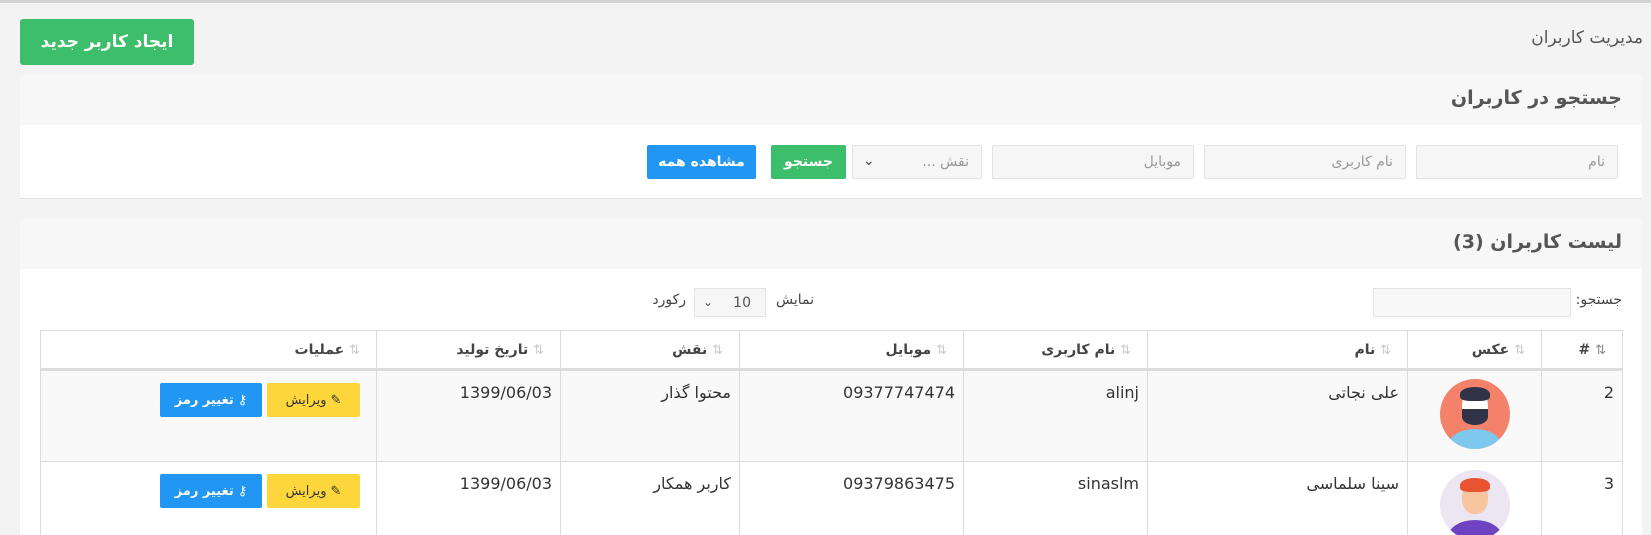 Image resolution: width=1651 pixels, height=535 pixels. What do you see at coordinates (1582, 350) in the screenshot?
I see `column-header-id: ⇅ #` at bounding box center [1582, 350].